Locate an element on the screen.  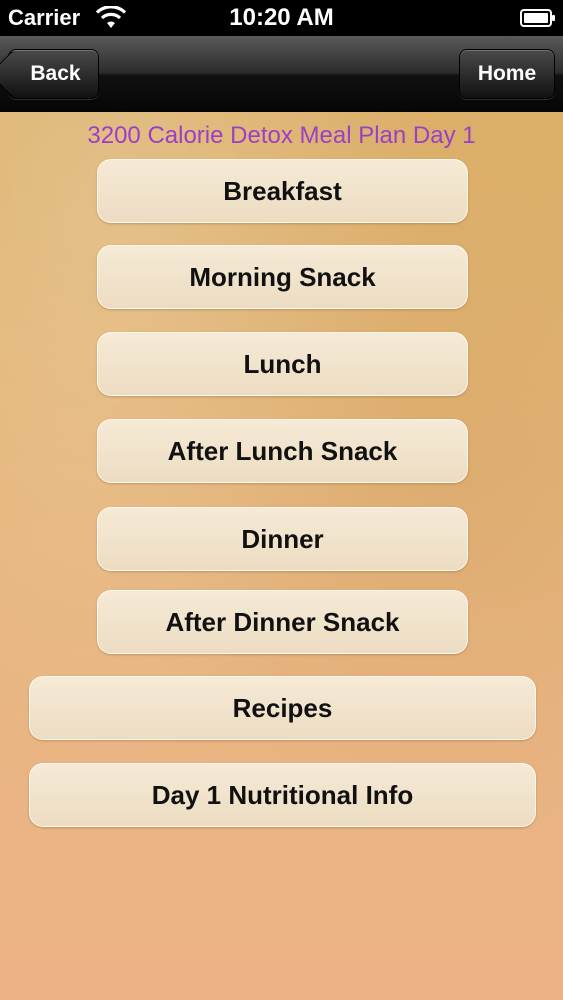
dinner-button: Dinner is located at coordinates (282, 539).